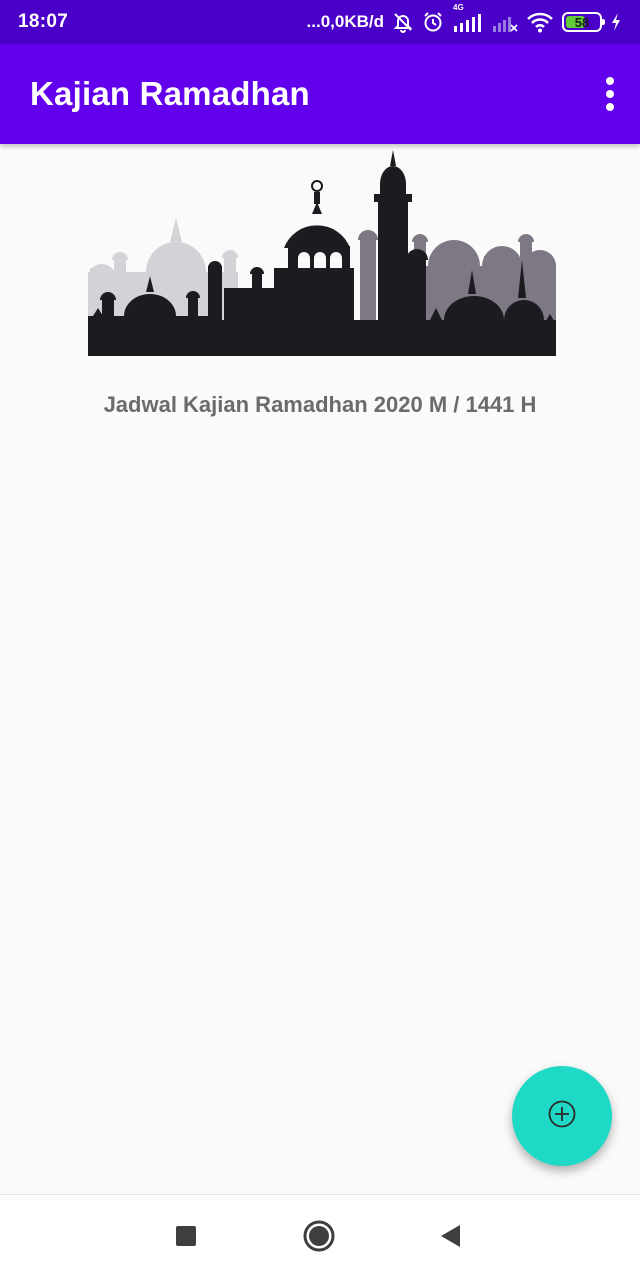  What do you see at coordinates (43, 21) in the screenshot?
I see `status-time: 18:07` at bounding box center [43, 21].